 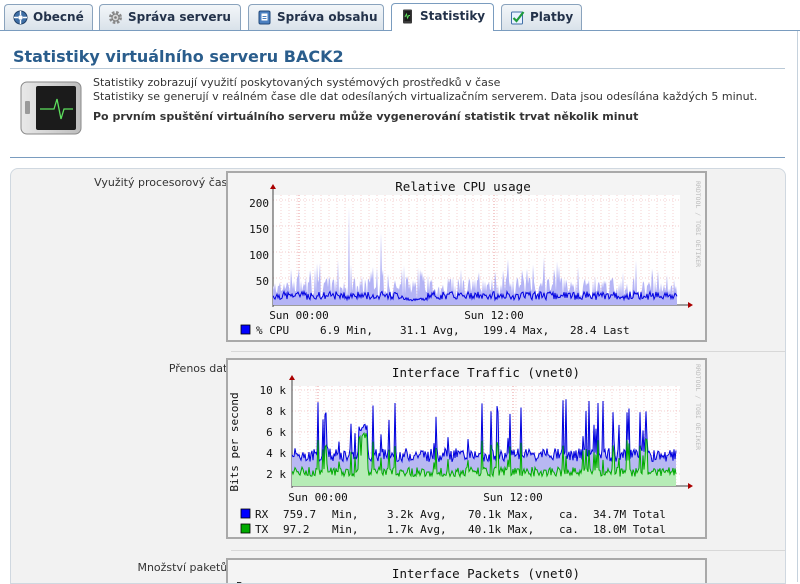 I want to click on traffic-chart-title: Interface Traffic (vnet0), so click(x=486, y=372).